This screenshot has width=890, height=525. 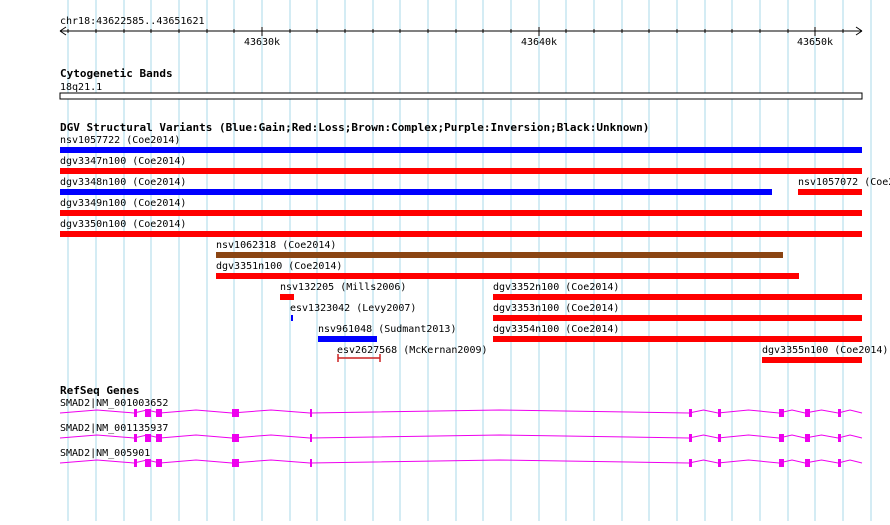 What do you see at coordinates (387, 329) in the screenshot?
I see `variant-label: nsv961048 (Sudmant2013)` at bounding box center [387, 329].